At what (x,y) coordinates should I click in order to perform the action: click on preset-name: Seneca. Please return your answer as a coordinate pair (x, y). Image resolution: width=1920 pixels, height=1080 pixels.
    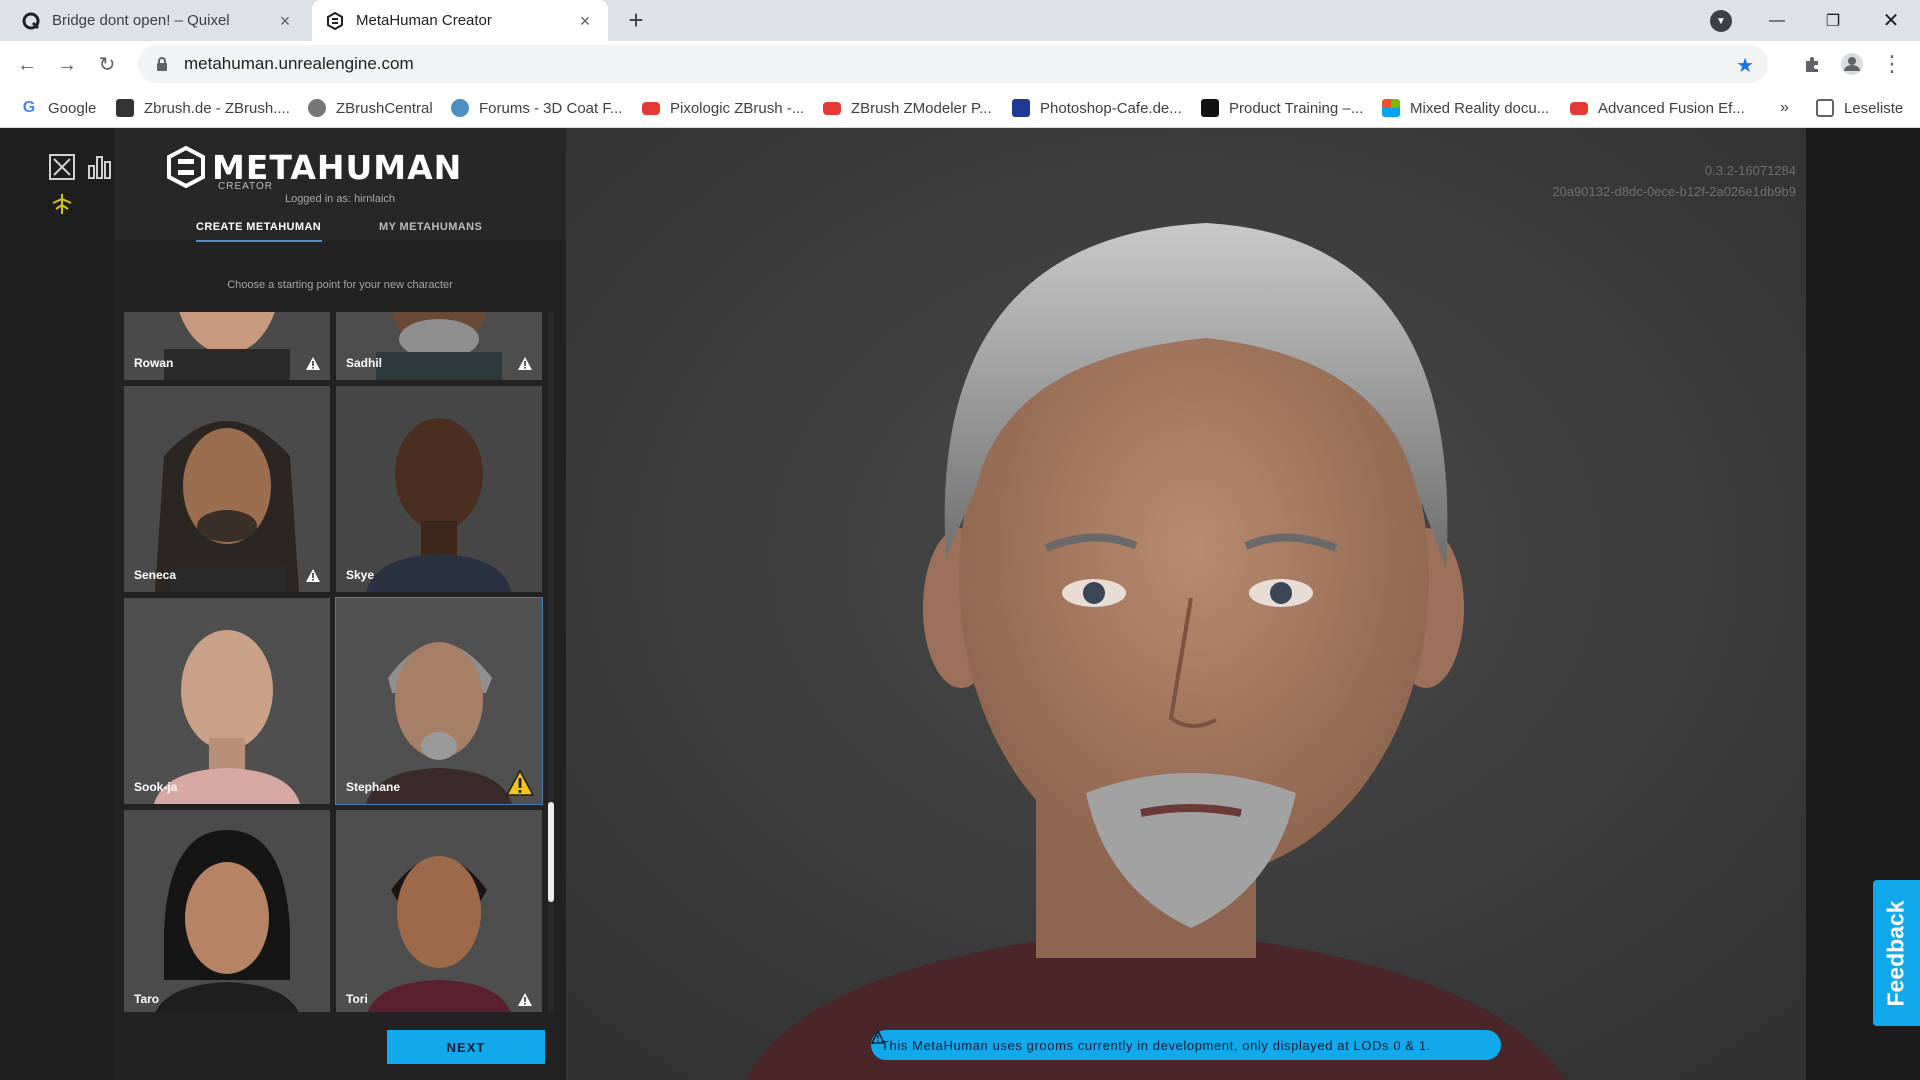
    Looking at the image, I should click on (155, 575).